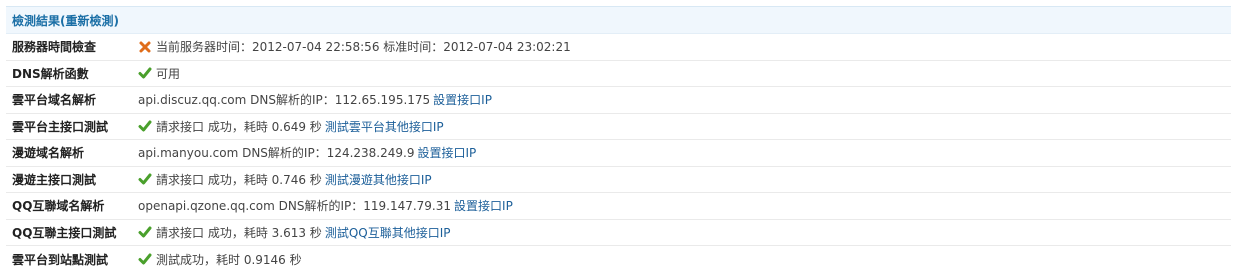 This screenshot has height=276, width=1241. What do you see at coordinates (388, 232) in the screenshot?
I see `test-qq-other-ip-link: 測試QQ互聯其他接口IP` at bounding box center [388, 232].